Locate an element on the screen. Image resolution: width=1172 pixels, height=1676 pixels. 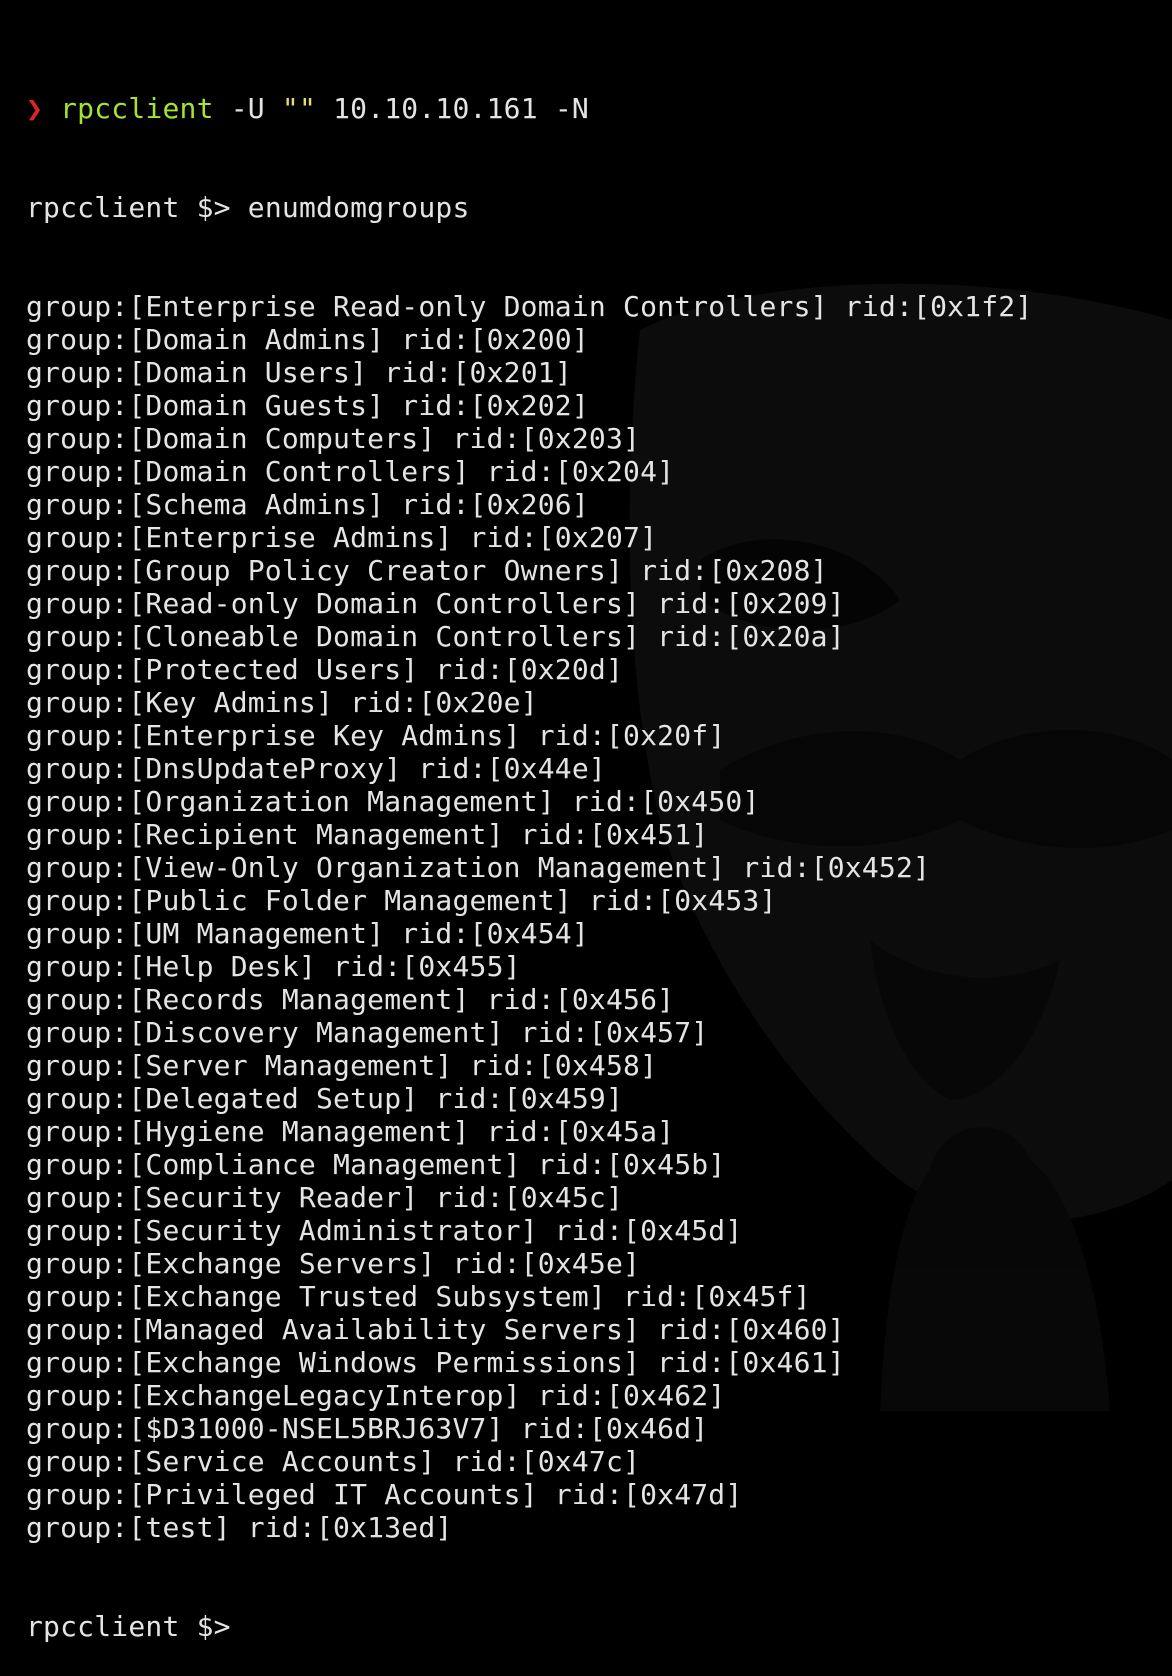
group-rid: 0x450 is located at coordinates (700, 801).